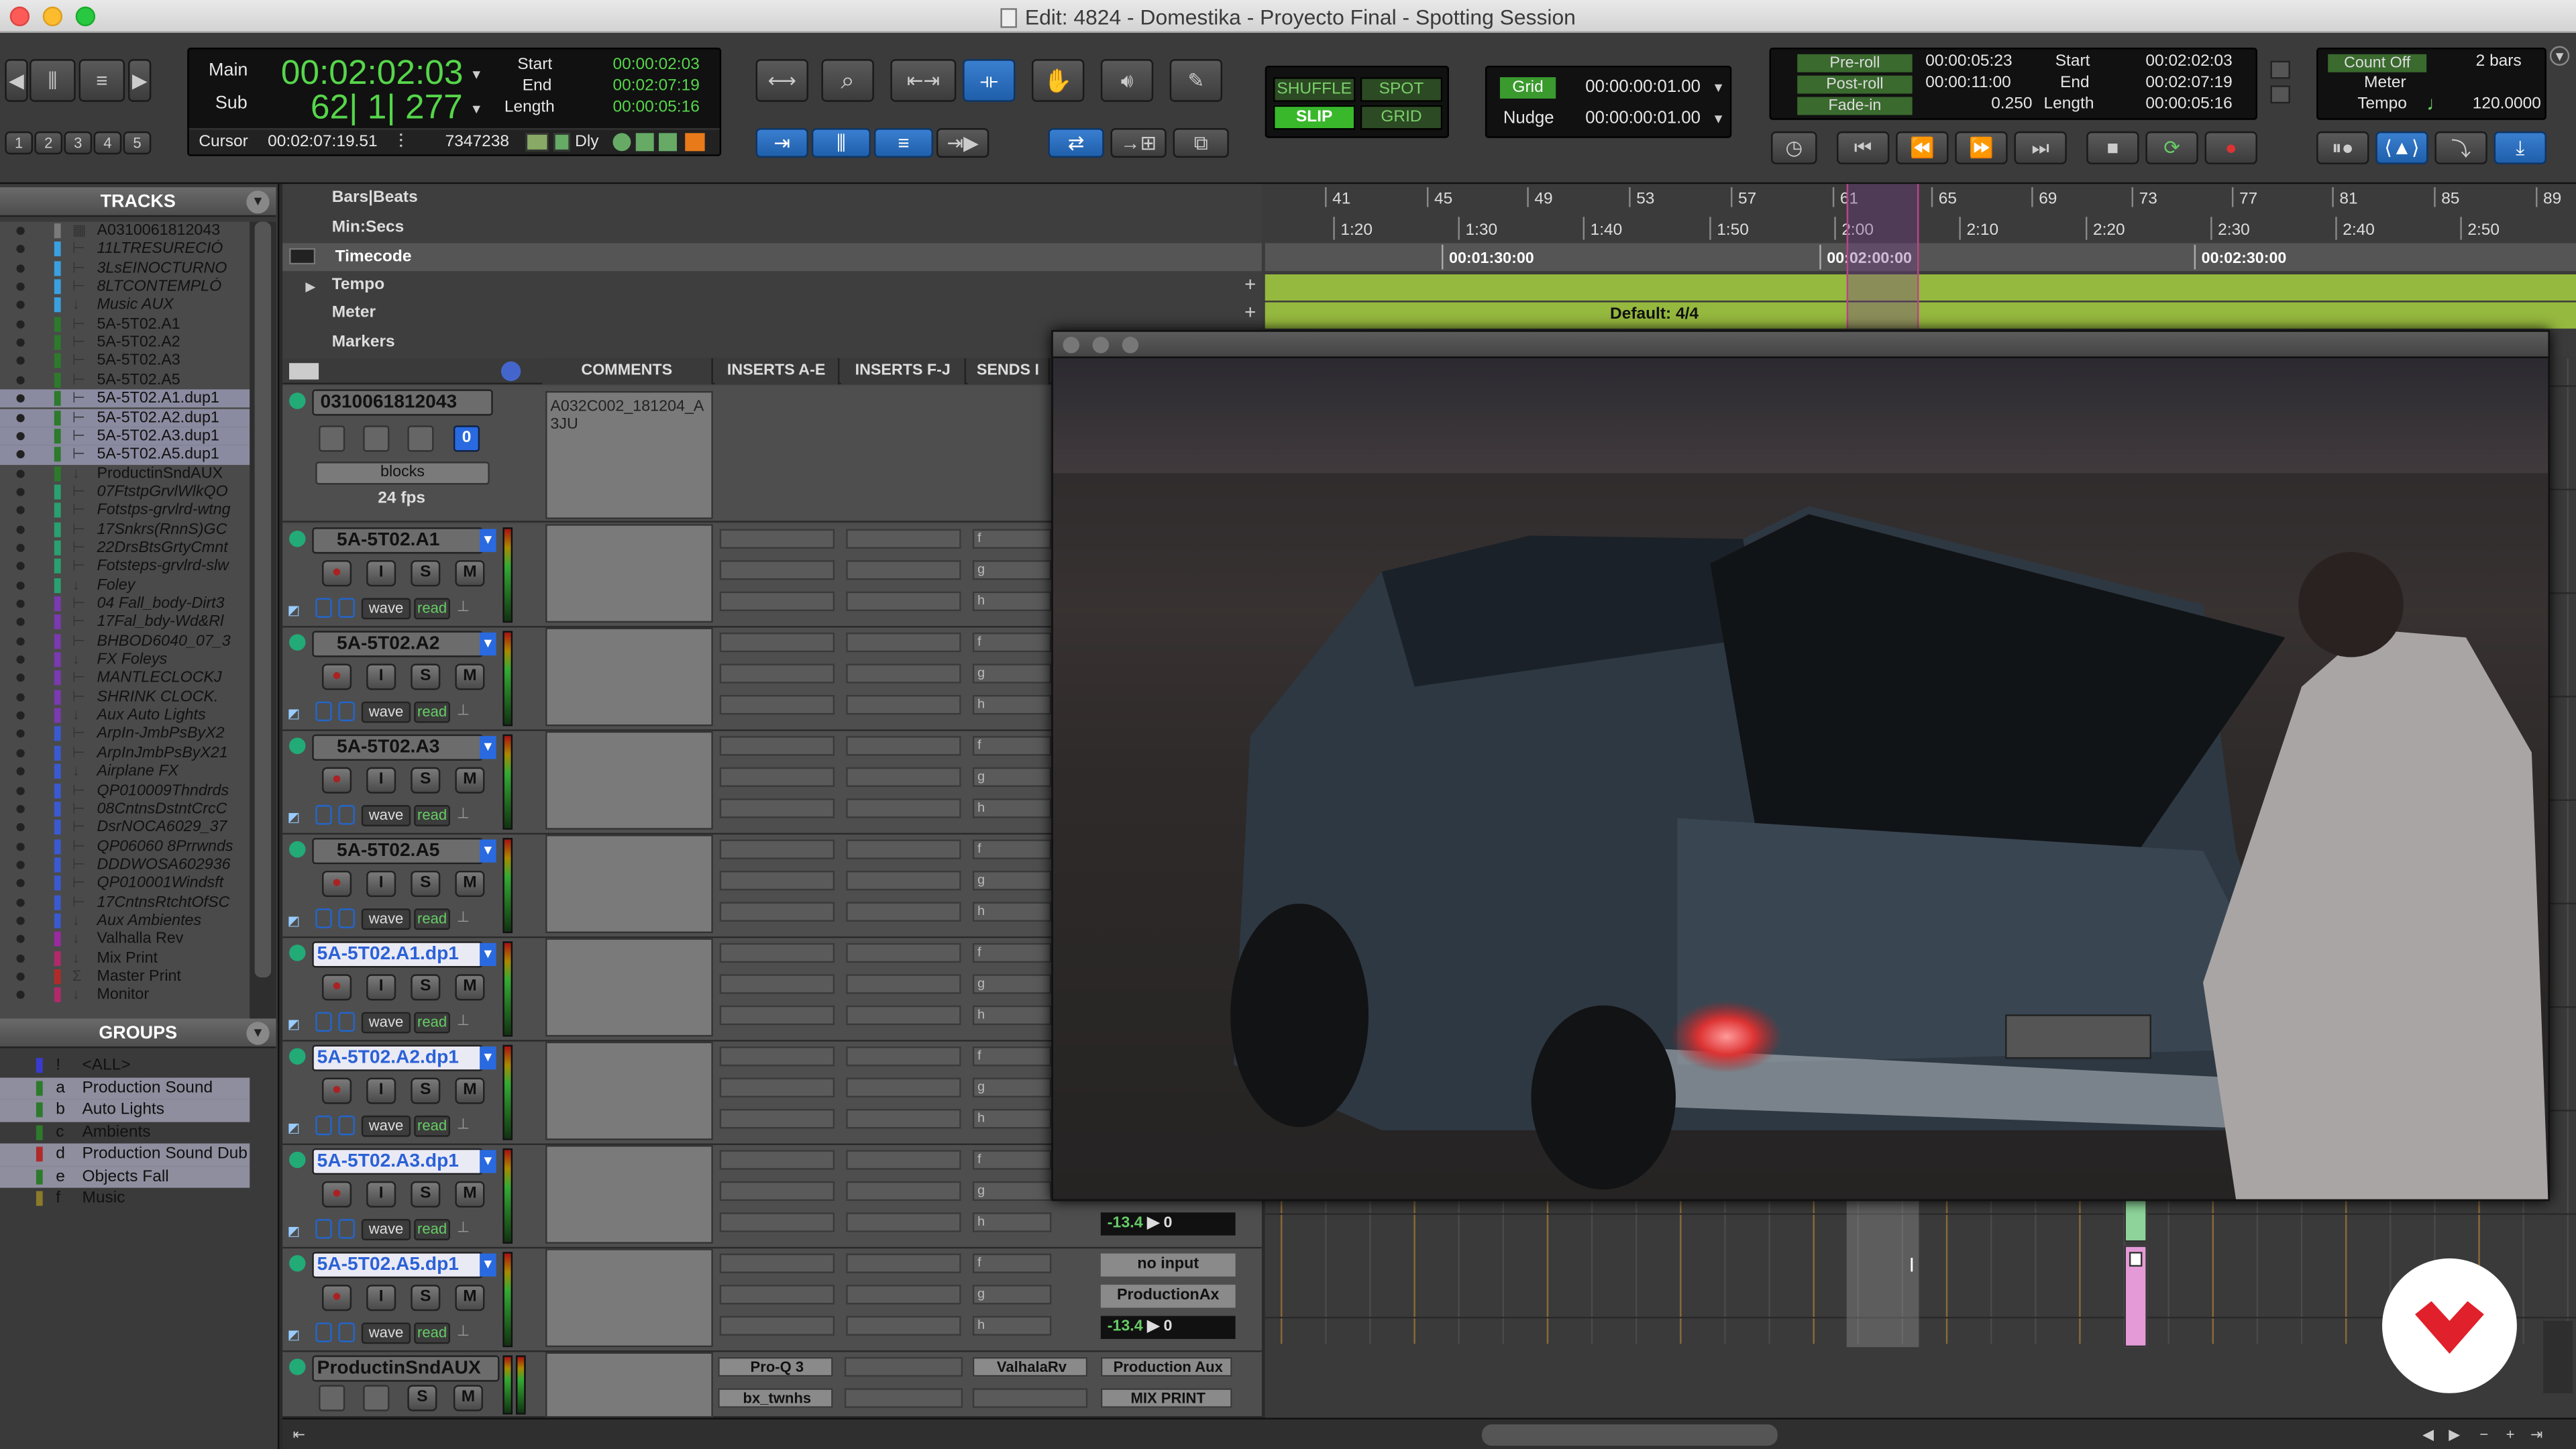 The width and height of the screenshot is (2576, 1449). I want to click on track-list-item: ⊢ DDDWOSA602936, so click(125, 865).